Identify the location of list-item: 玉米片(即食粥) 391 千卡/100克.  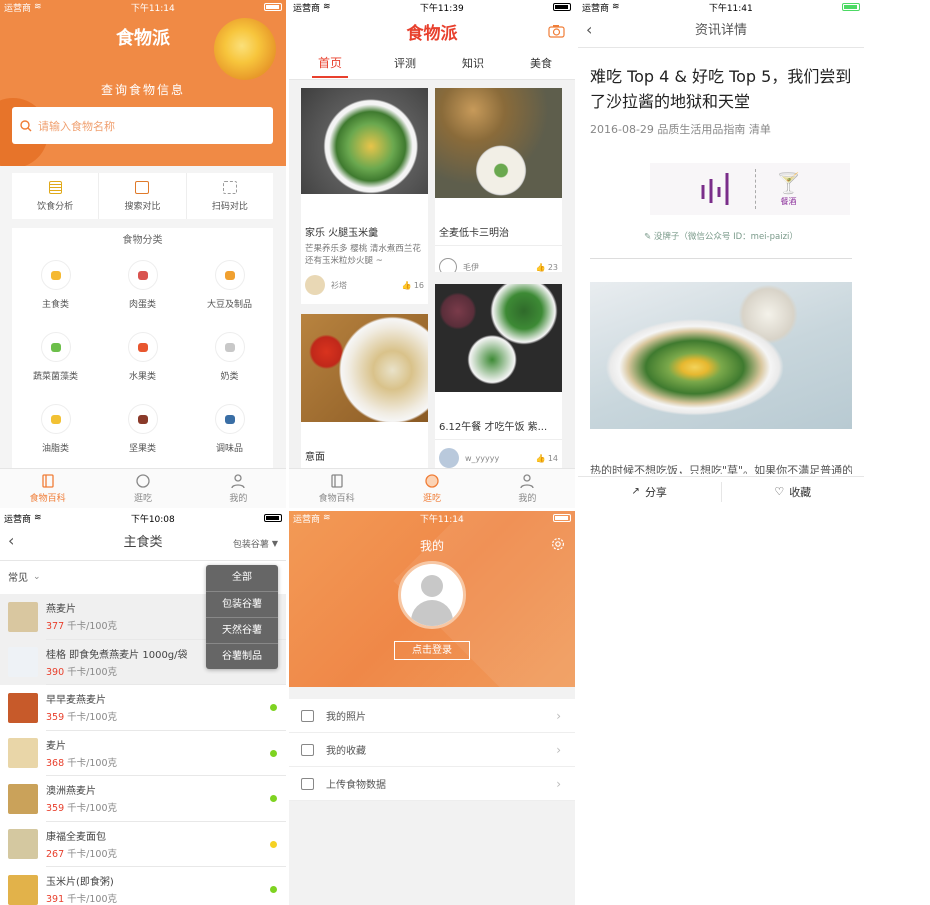
(143, 886).